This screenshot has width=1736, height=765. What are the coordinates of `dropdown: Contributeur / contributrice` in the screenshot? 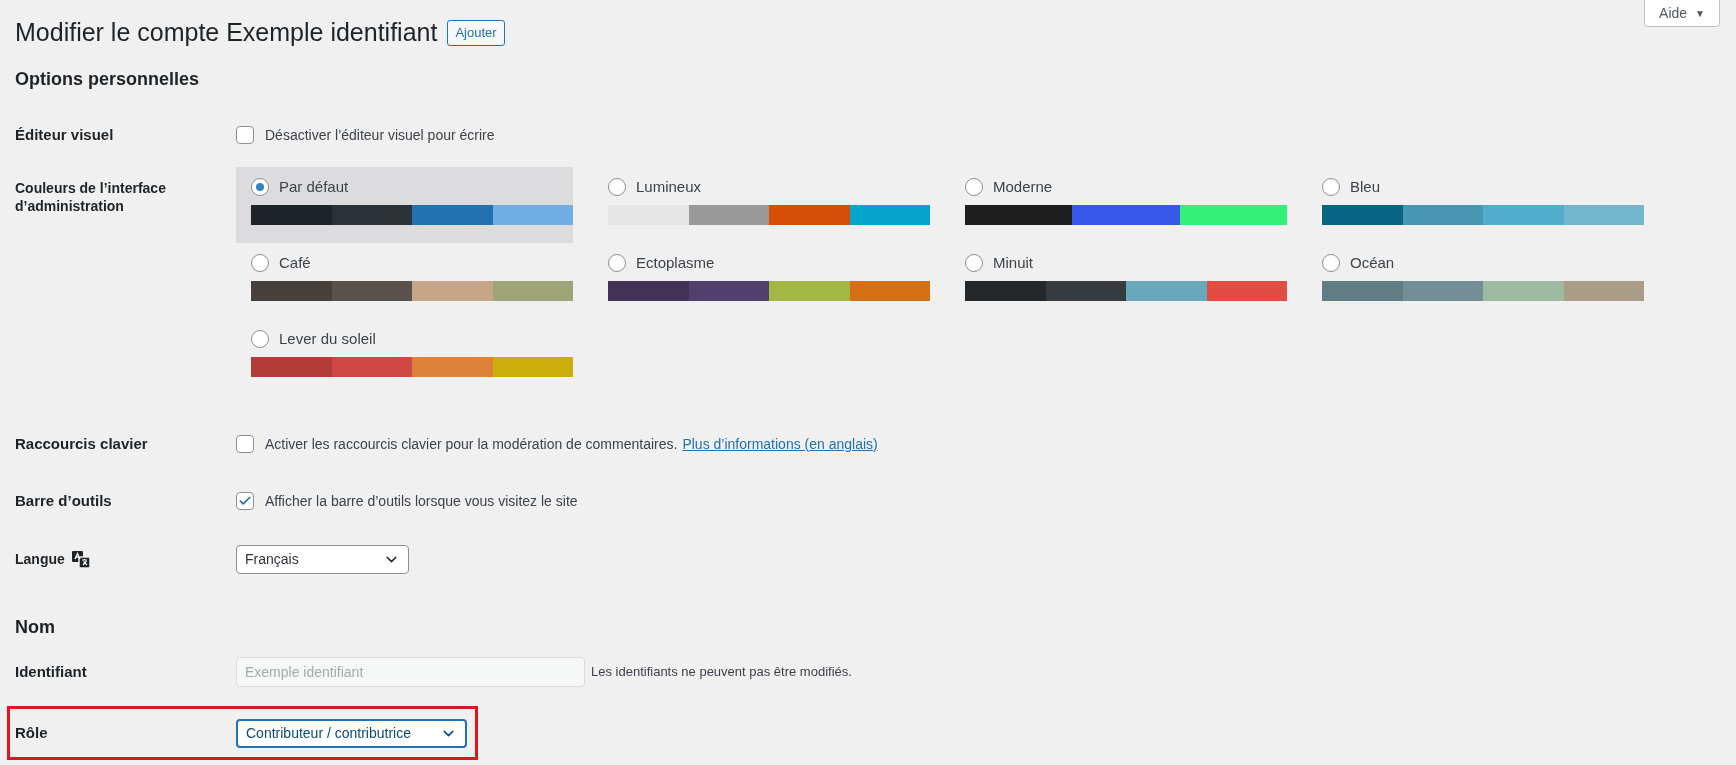 It's located at (351, 733).